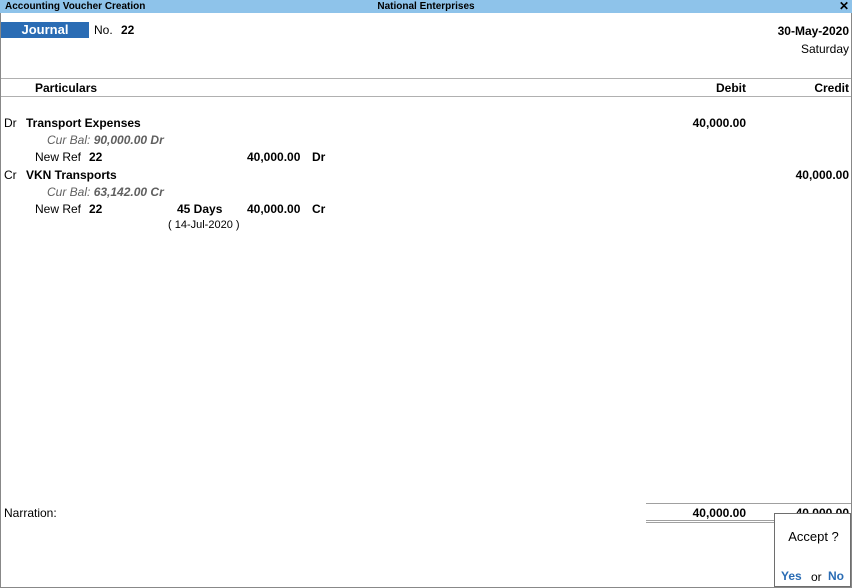 This screenshot has width=852, height=588. Describe the element at coordinates (127, 30) in the screenshot. I see `voucher-number: 22` at that location.